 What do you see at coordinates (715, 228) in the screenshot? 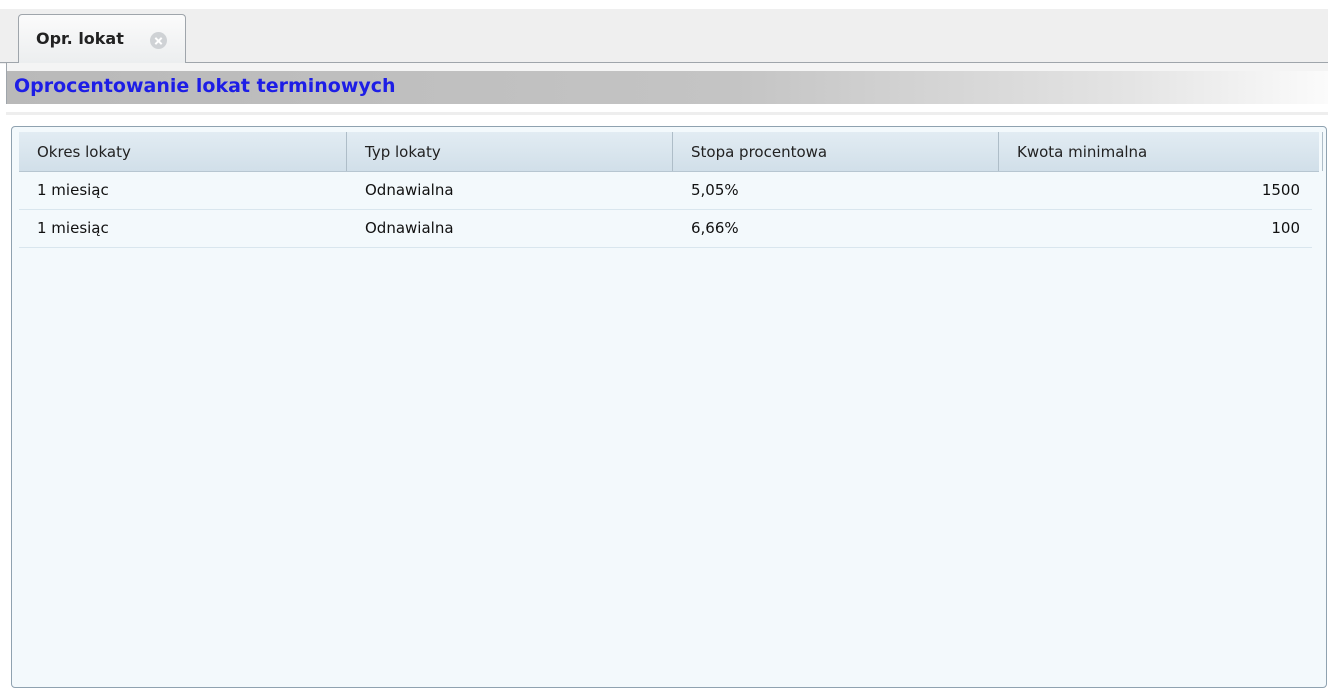
I see `cell-stopa: 6,66%` at bounding box center [715, 228].